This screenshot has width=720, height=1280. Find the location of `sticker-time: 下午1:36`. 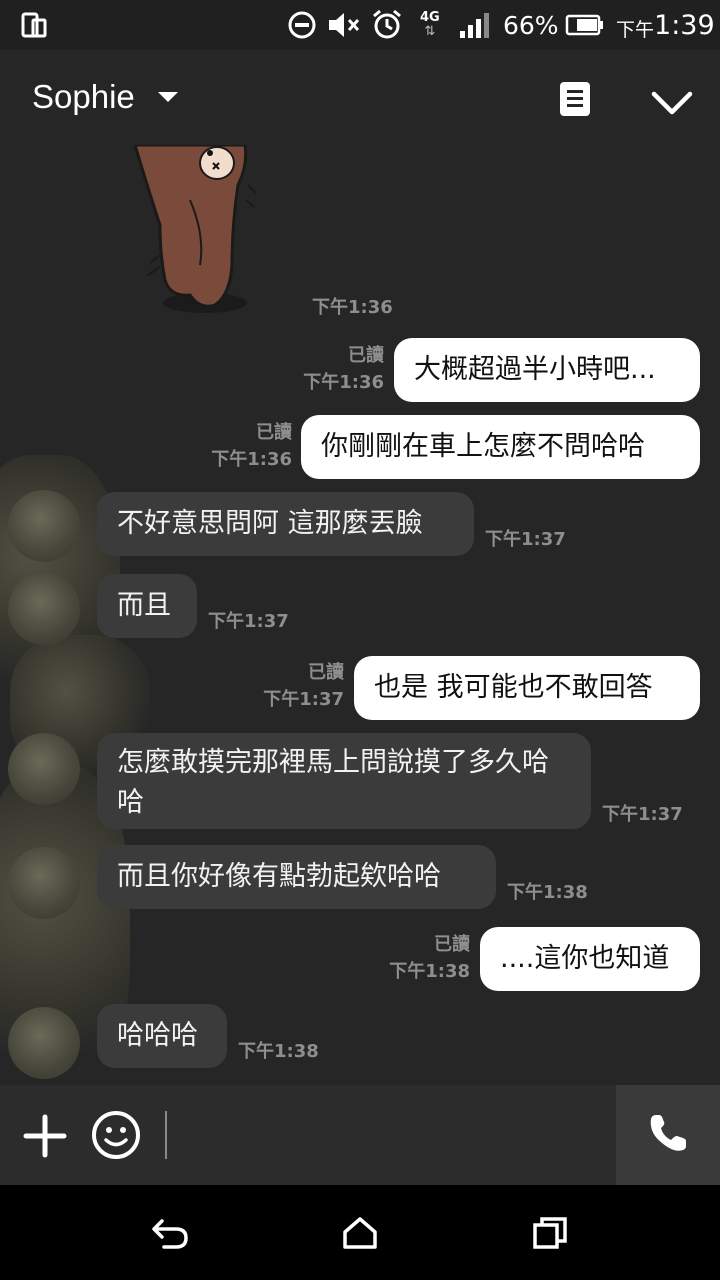

sticker-time: 下午1:36 is located at coordinates (352, 307).